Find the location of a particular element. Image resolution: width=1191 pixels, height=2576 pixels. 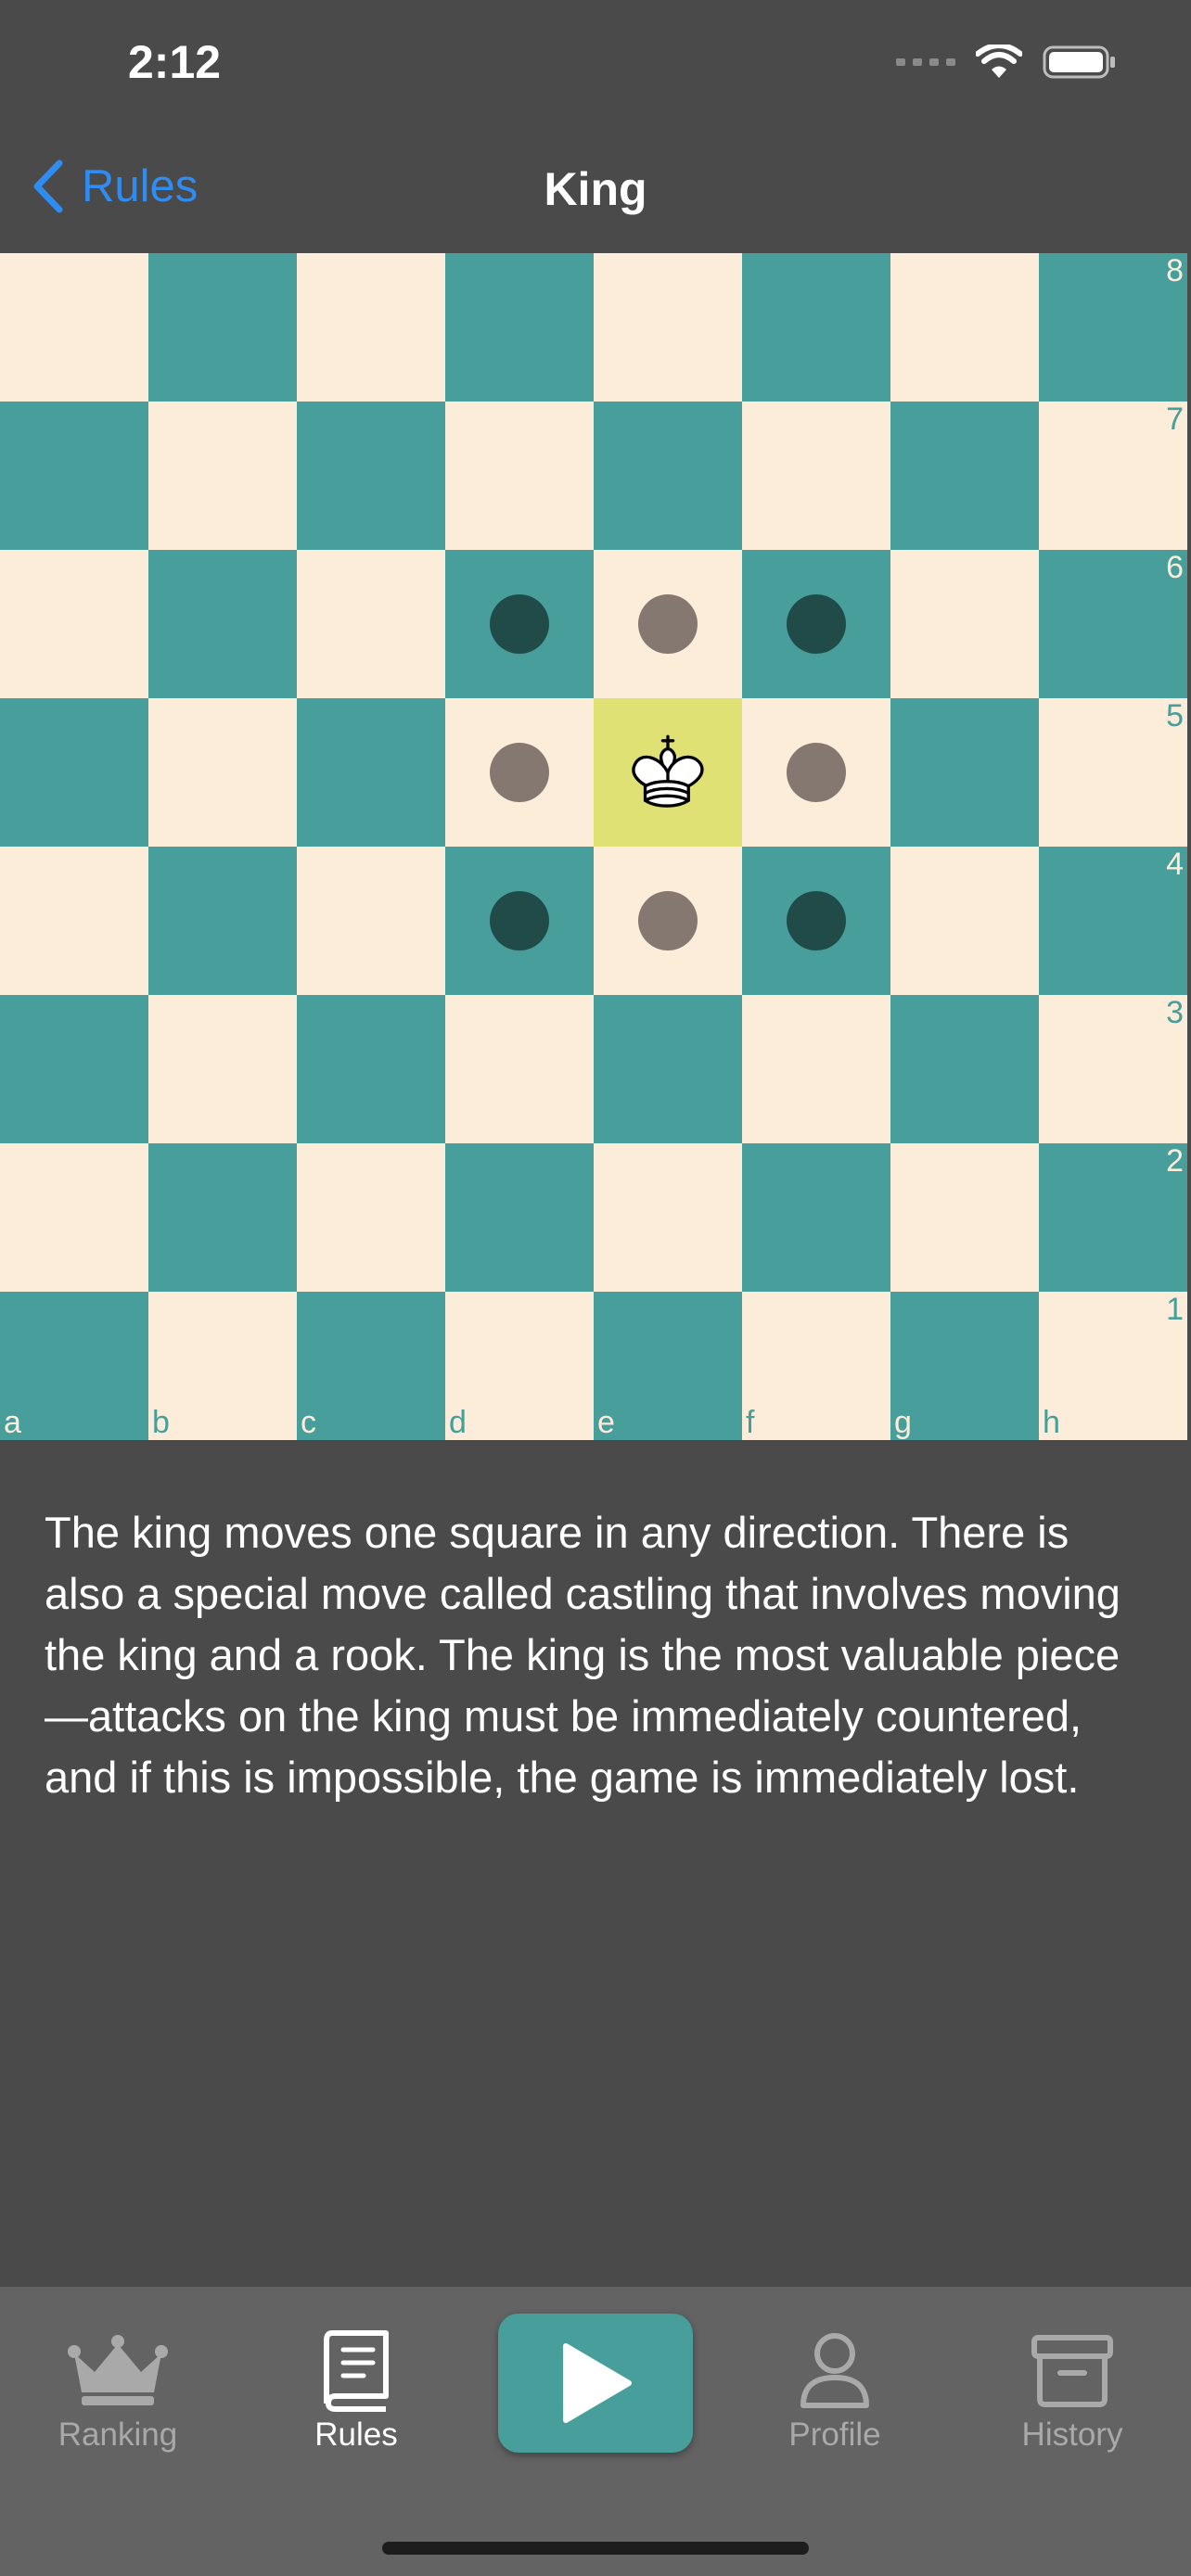

board-square-b6 is located at coordinates (222, 624).